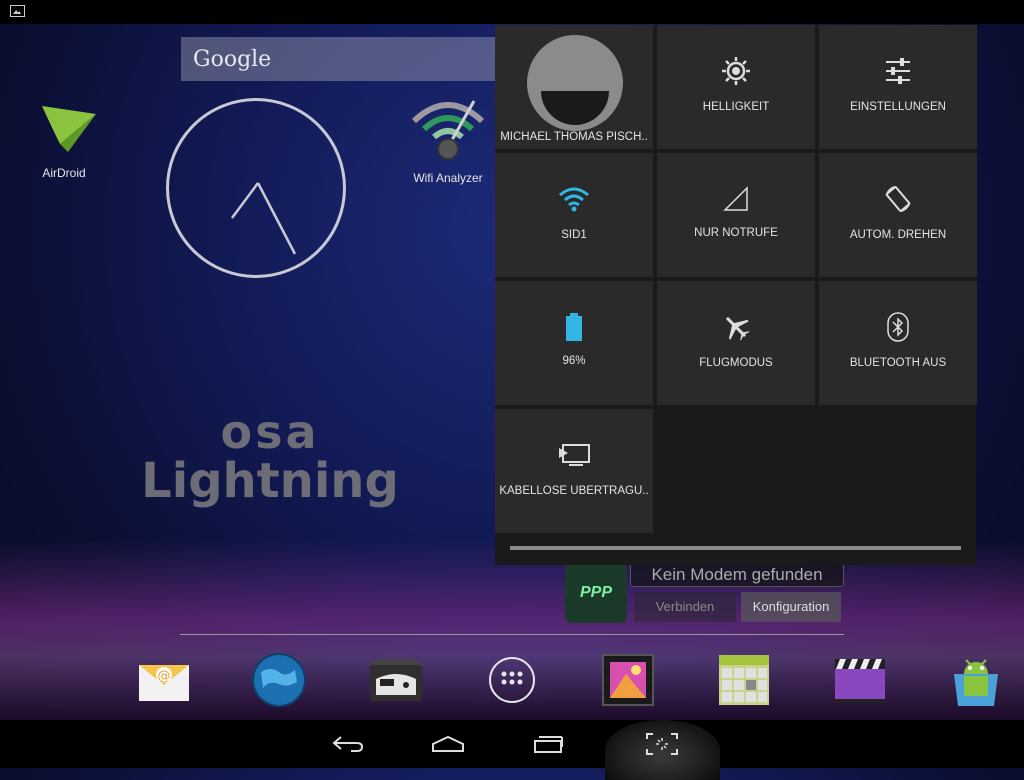 Image resolution: width=1024 pixels, height=780 pixels. Describe the element at coordinates (575, 83) in the screenshot. I see `user-avatar-icon` at that location.